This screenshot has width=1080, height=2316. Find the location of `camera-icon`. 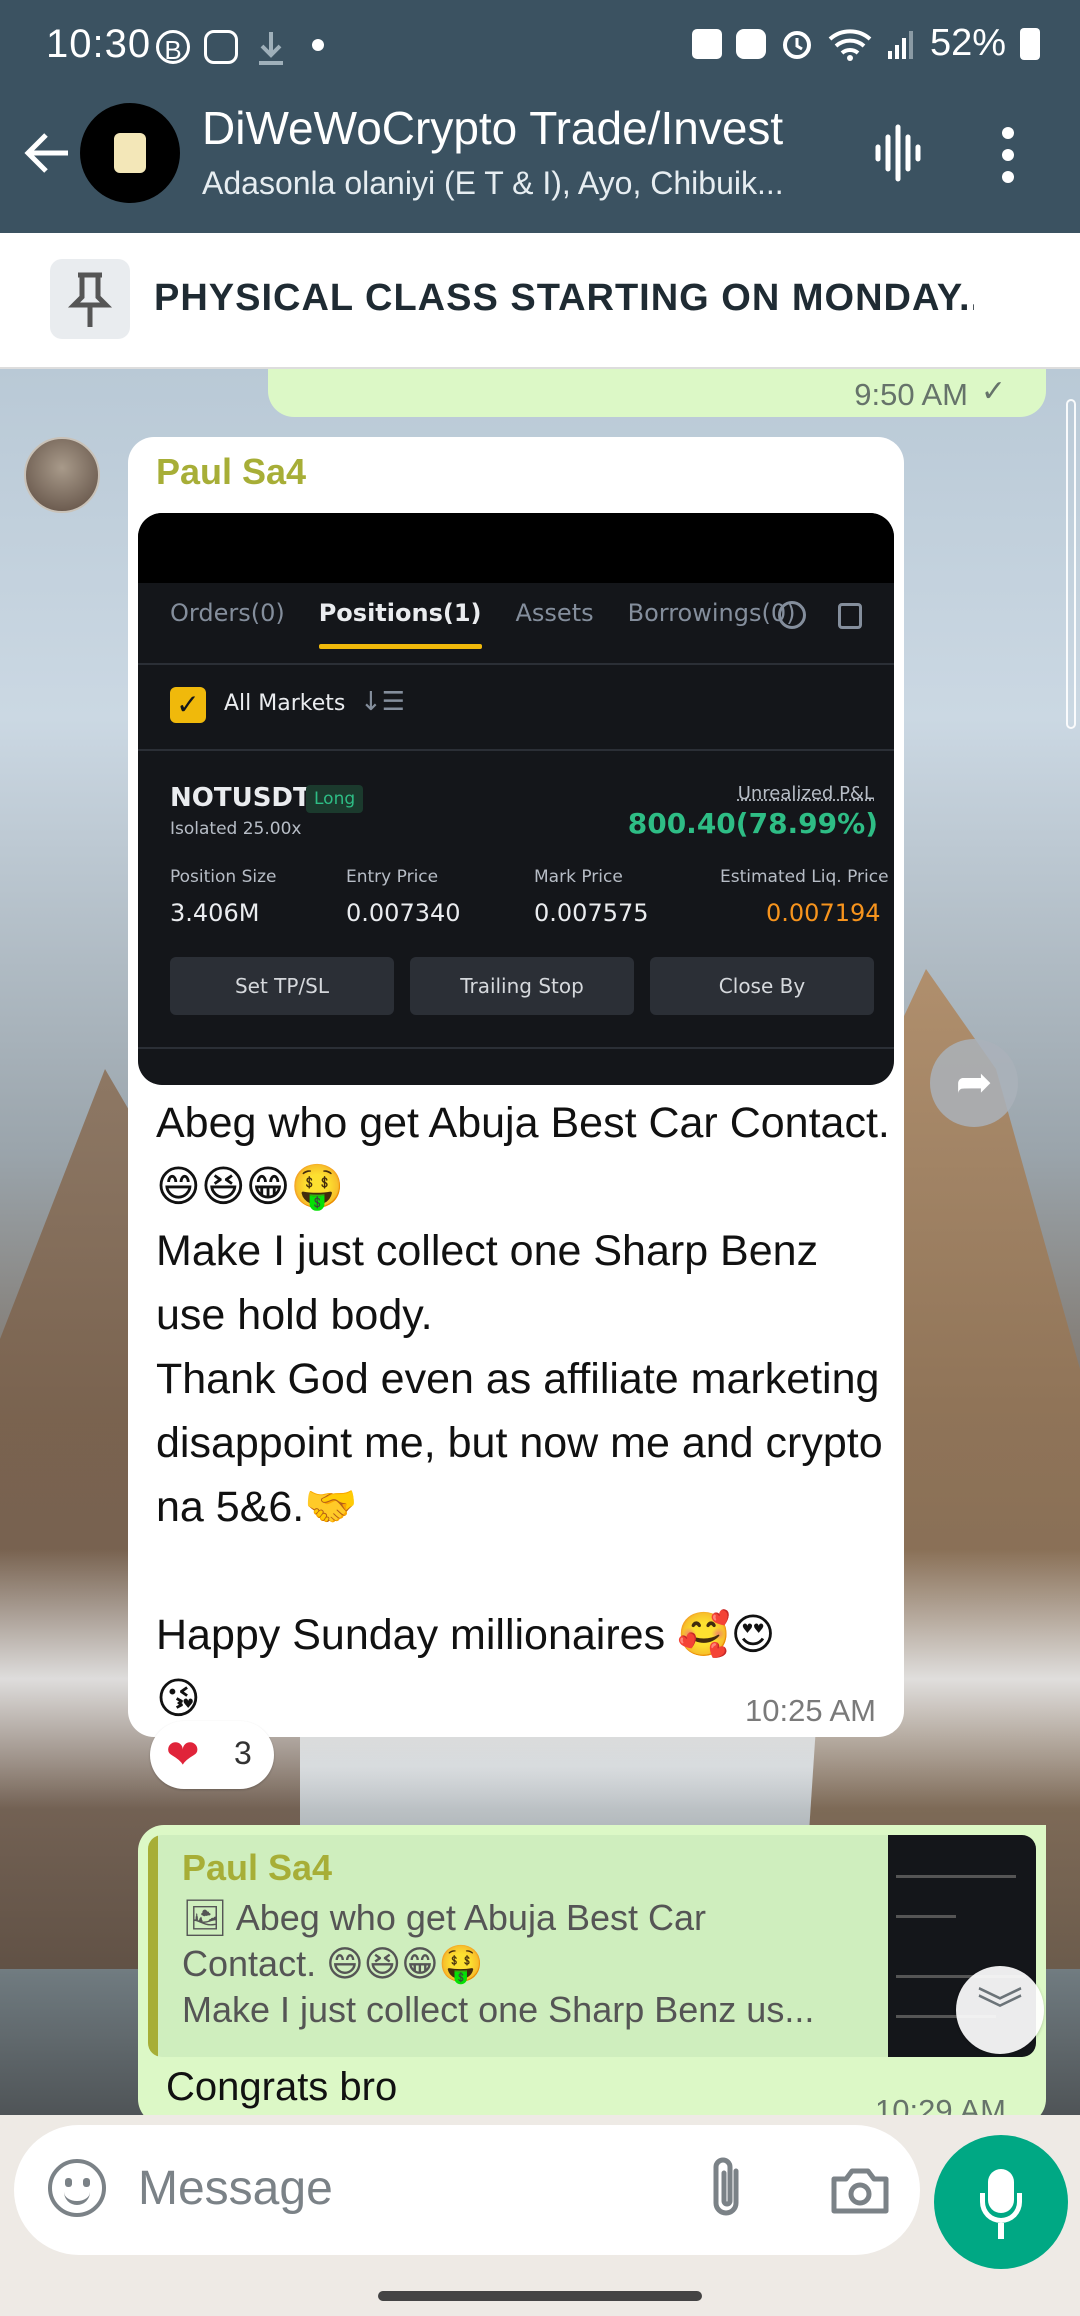

camera-icon is located at coordinates (860, 2190).